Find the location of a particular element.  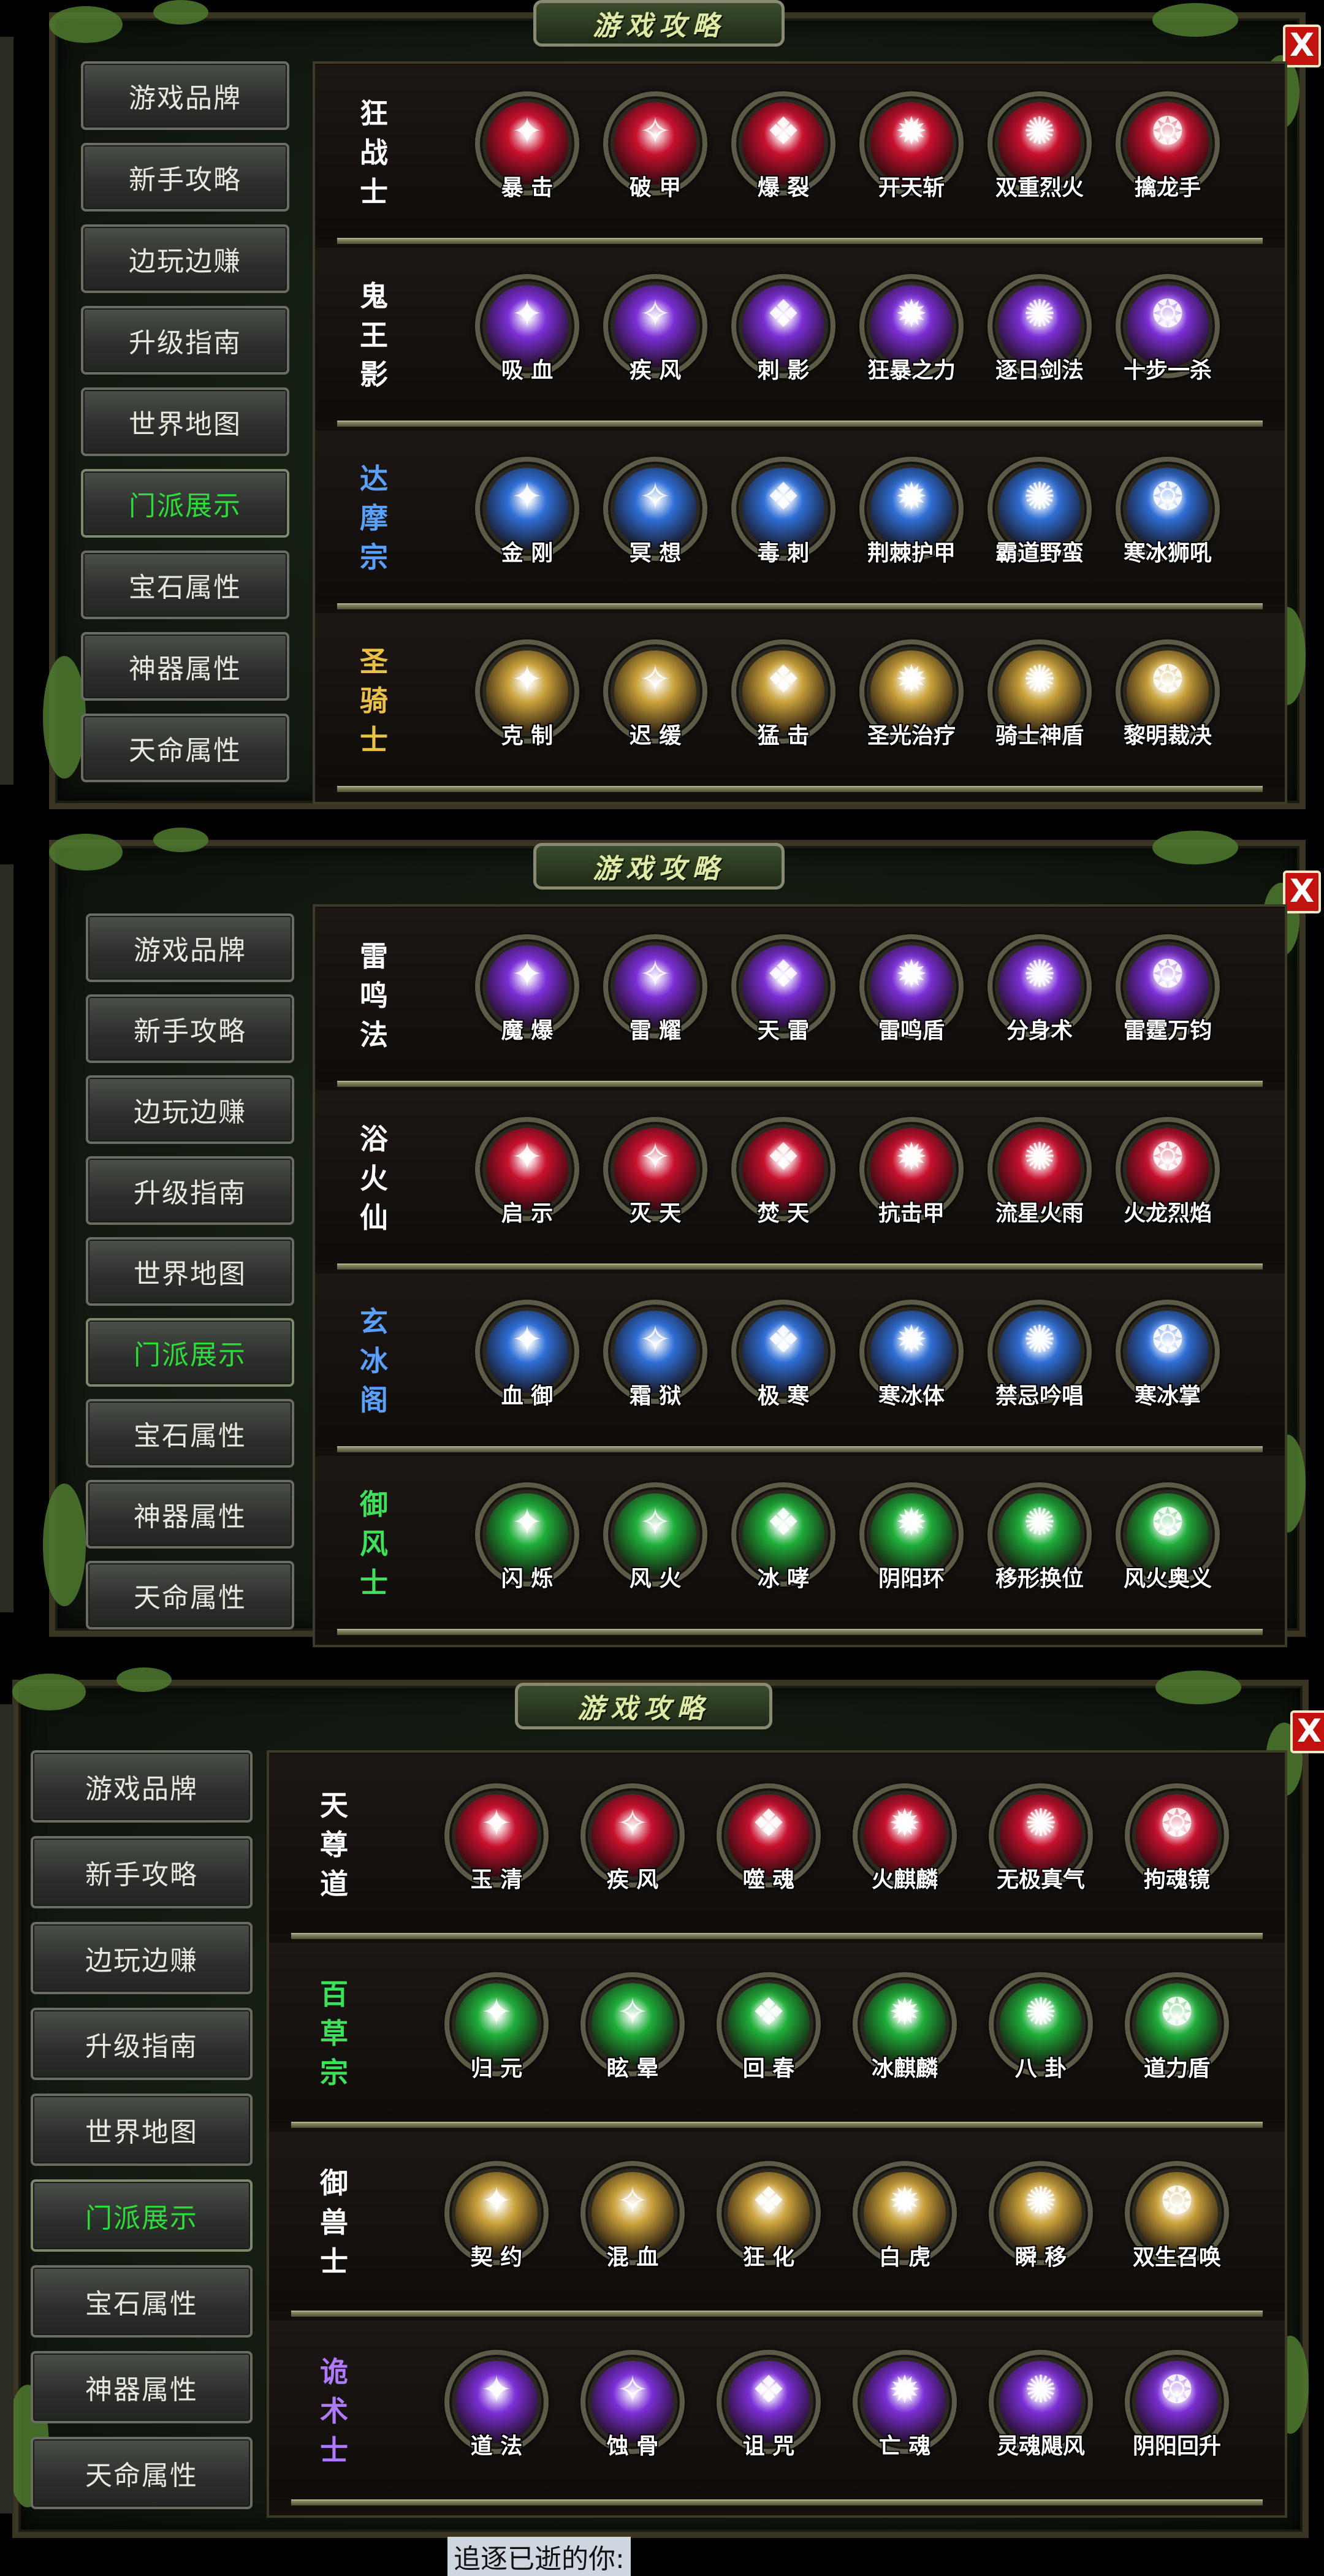

skill-icon: ✦ 血 御 is located at coordinates (527, 1358).